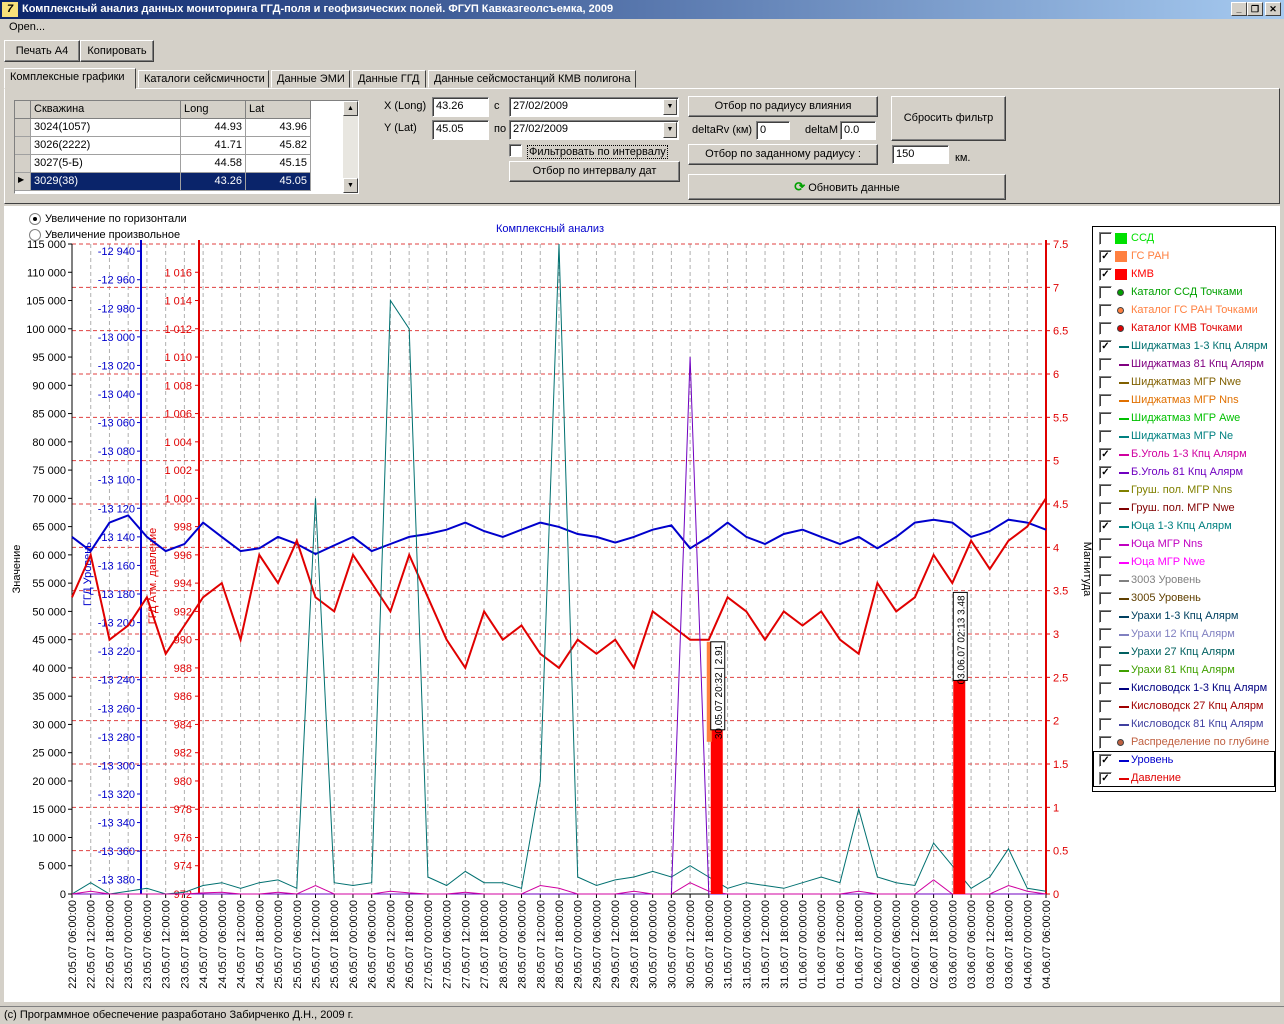 The height and width of the screenshot is (1024, 1284). I want to click on legend-item: ✓ КМВ, so click(1184, 274).